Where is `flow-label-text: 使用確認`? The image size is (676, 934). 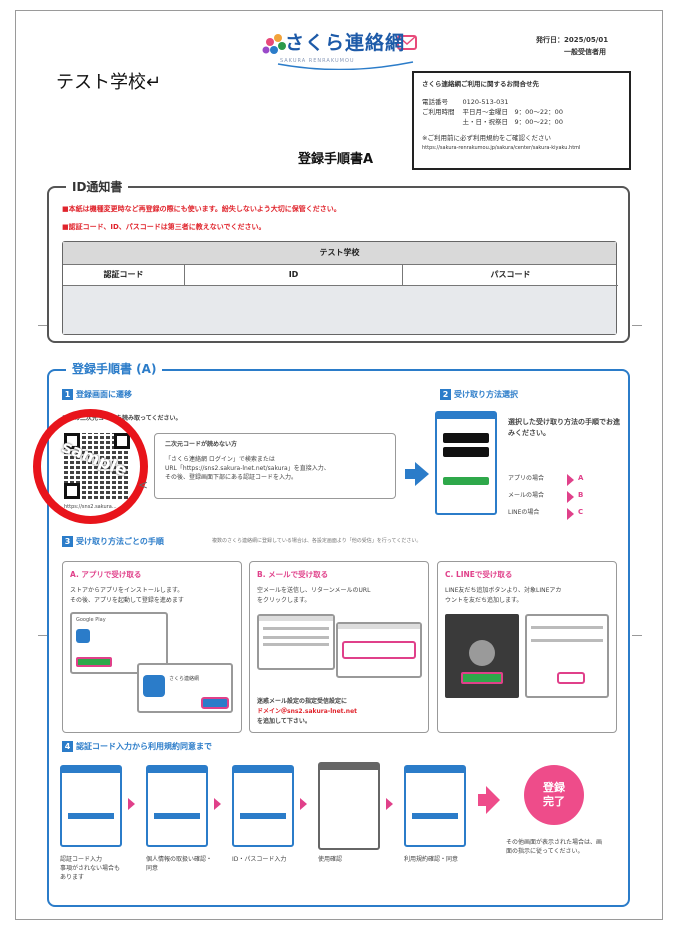 flow-label-text: 使用確認 is located at coordinates (330, 859).